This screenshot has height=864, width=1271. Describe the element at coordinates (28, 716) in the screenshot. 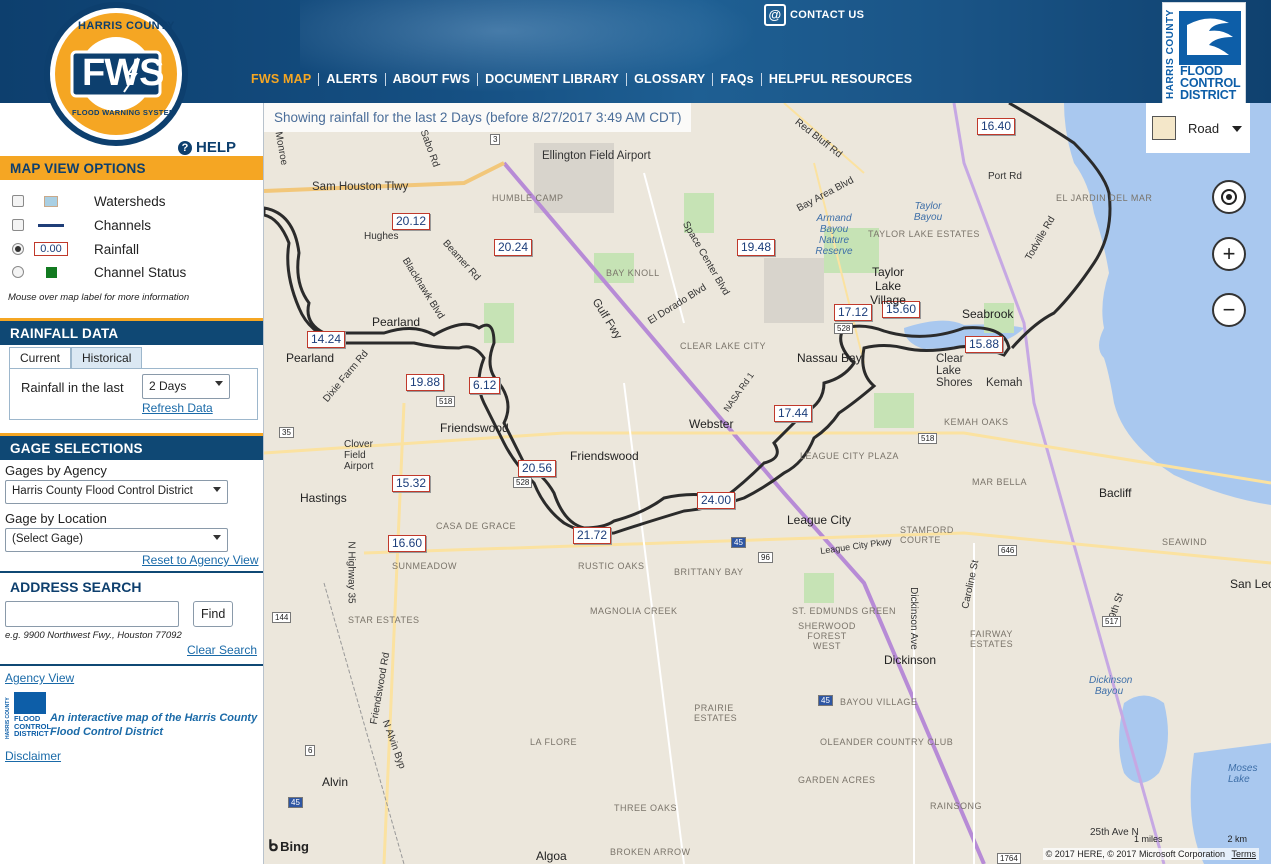

I see `hcfcd-small-logo: FLOOD CONTROL DISTRICT HARRIS COUNTY` at that location.